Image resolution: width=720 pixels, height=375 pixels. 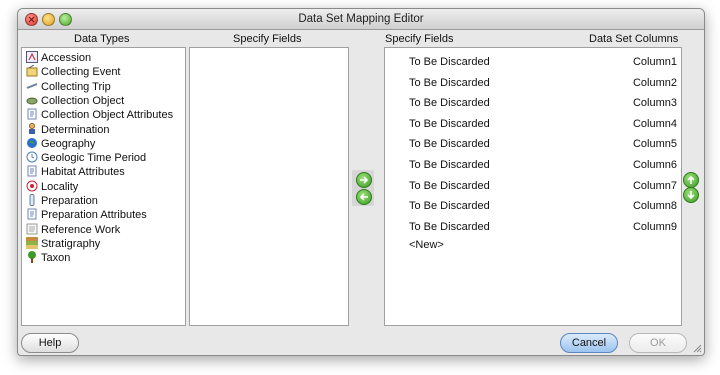 I want to click on data-type-label: Reference Work, so click(x=81, y=229).